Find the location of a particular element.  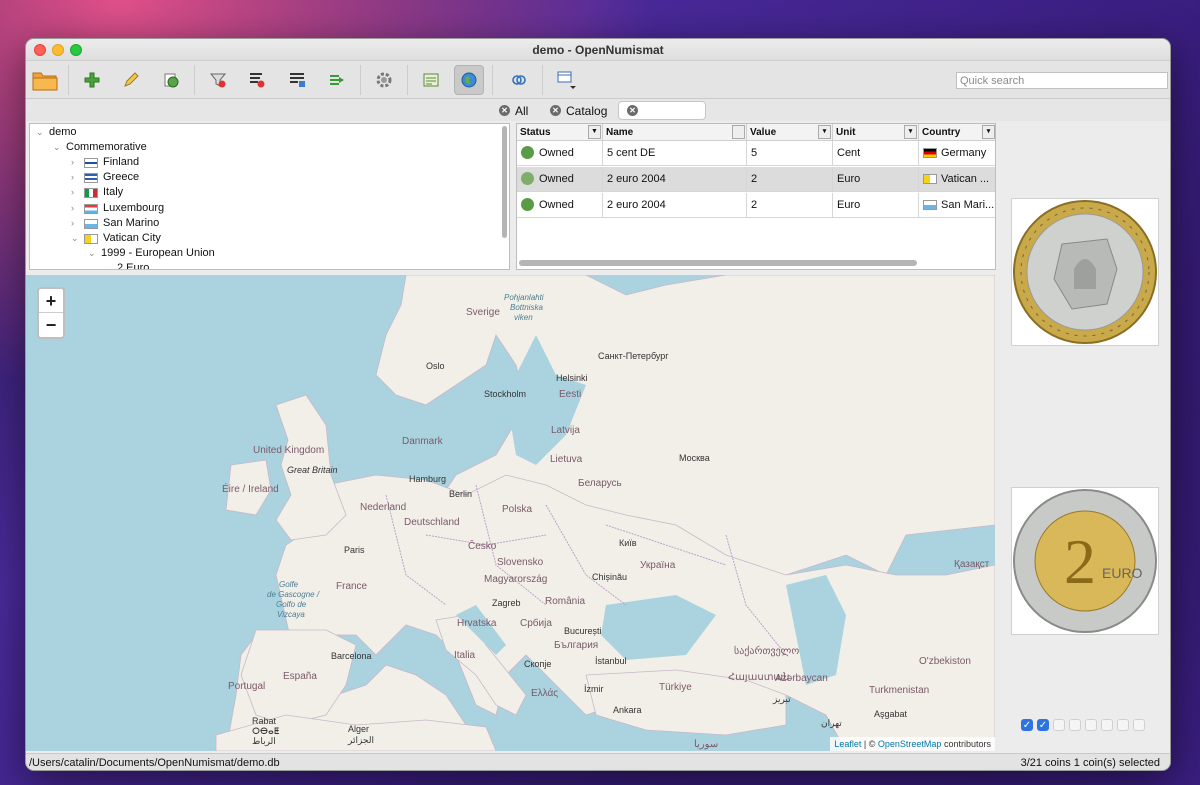

close-window-button is located at coordinates (40, 50).